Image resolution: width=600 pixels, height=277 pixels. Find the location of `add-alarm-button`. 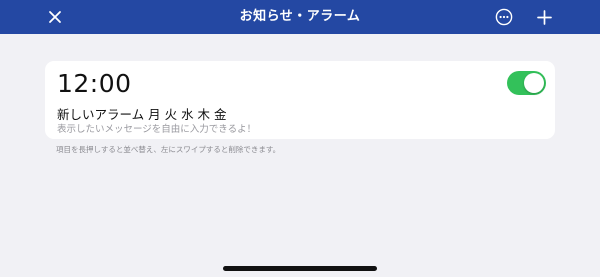

add-alarm-button is located at coordinates (544, 17).